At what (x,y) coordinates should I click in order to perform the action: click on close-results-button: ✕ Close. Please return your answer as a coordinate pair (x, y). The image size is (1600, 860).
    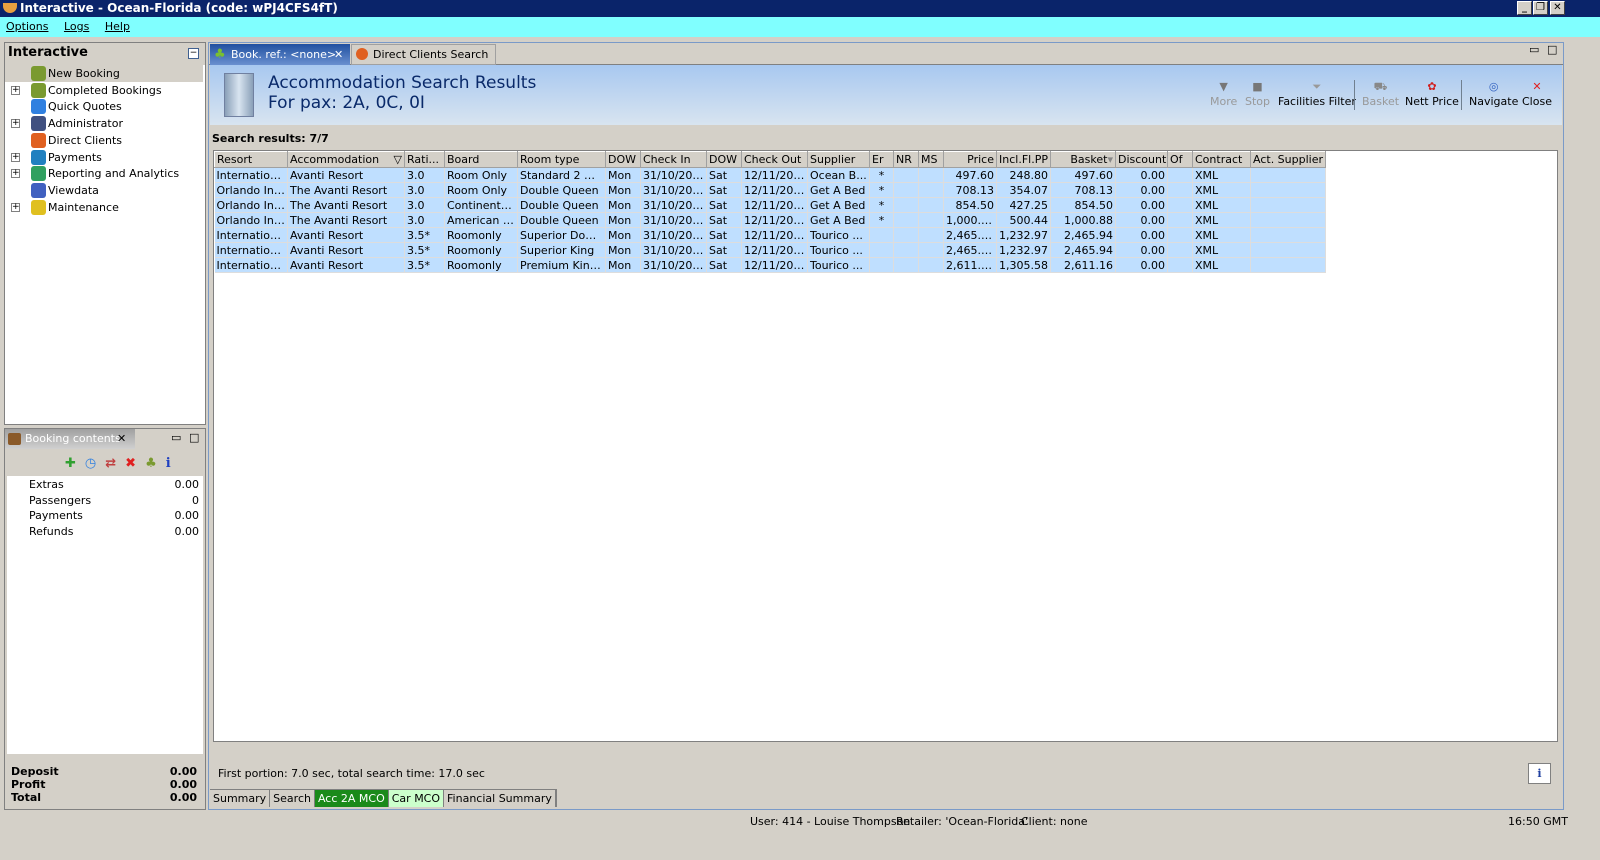
    Looking at the image, I should click on (1537, 94).